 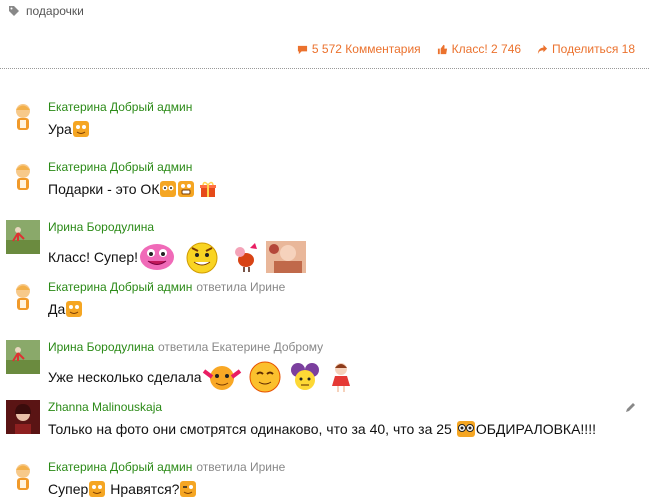 I want to click on comments-button: 5 572 Комментария, so click(x=359, y=49).